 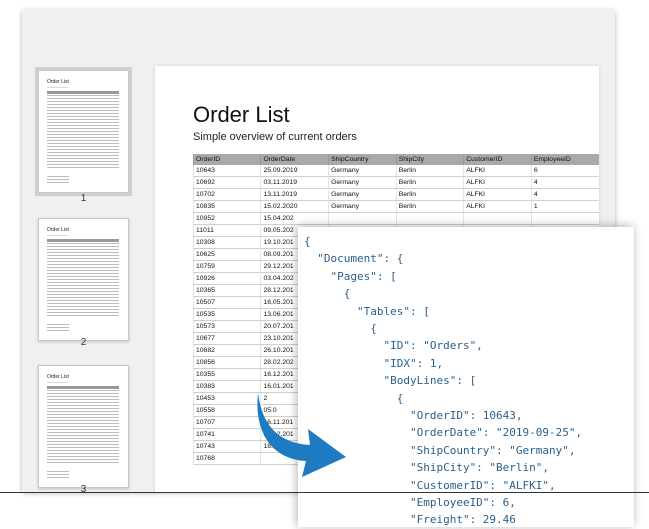 What do you see at coordinates (226, 266) in the screenshot?
I see `table-cell: 10759` at bounding box center [226, 266].